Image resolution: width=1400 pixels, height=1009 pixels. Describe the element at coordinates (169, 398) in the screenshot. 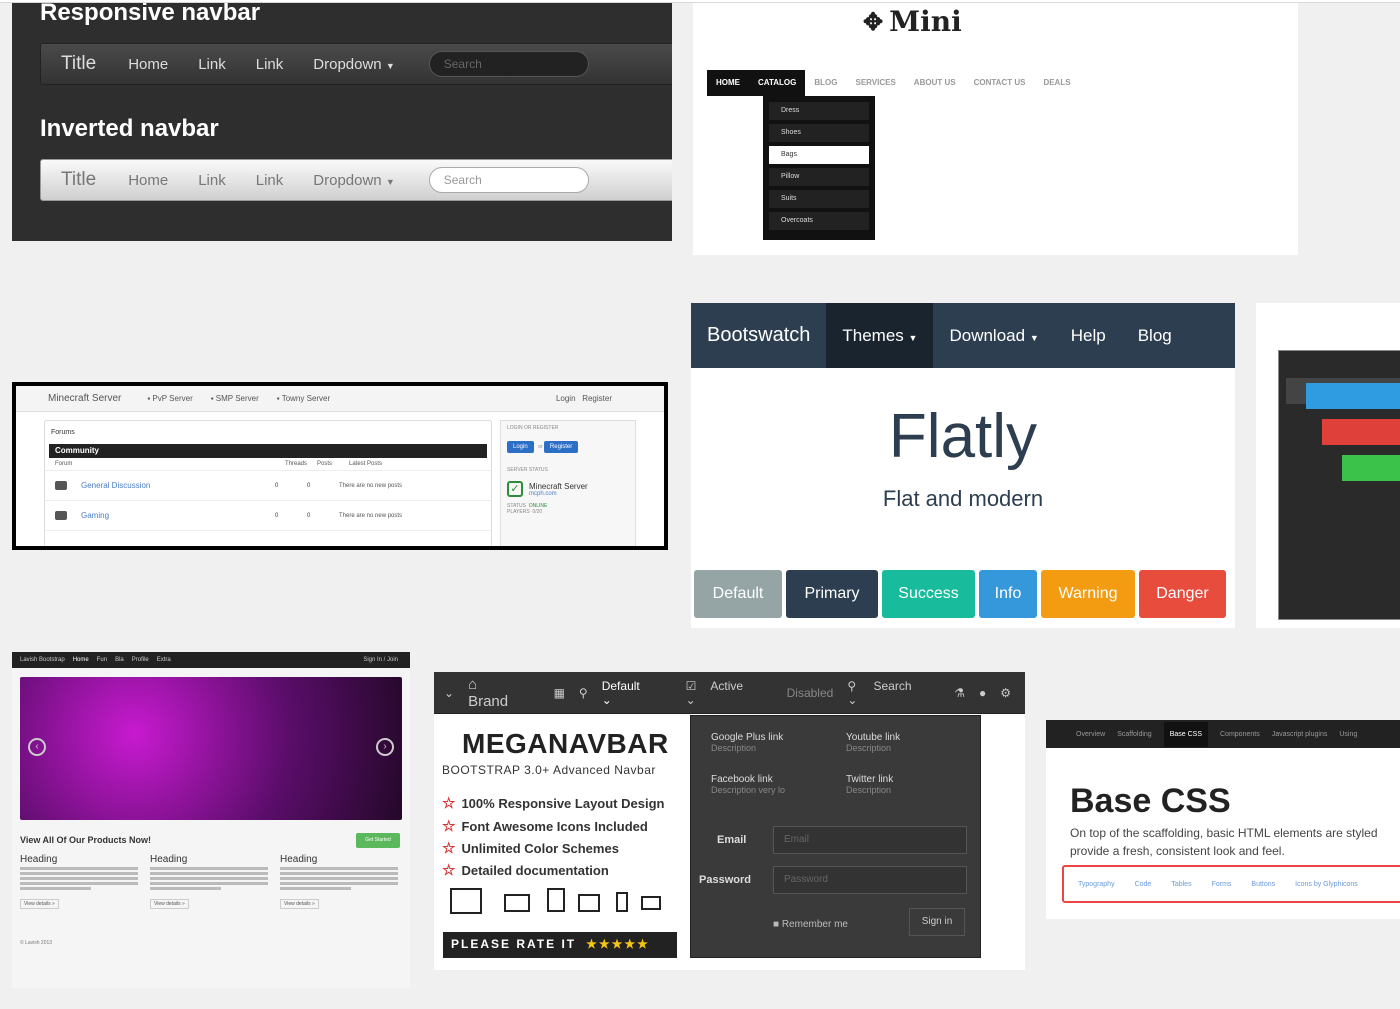

I see `nav-item: ▪ PvP Server` at that location.